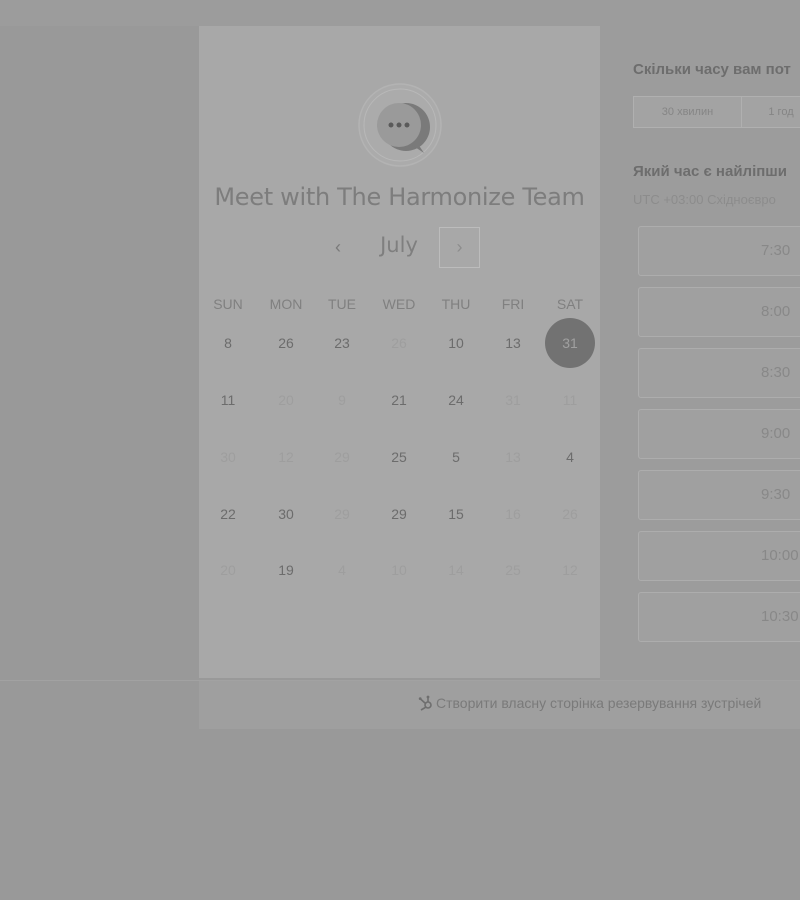 This screenshot has height=900, width=800. I want to click on time-slot-label: 9:30, so click(776, 494).